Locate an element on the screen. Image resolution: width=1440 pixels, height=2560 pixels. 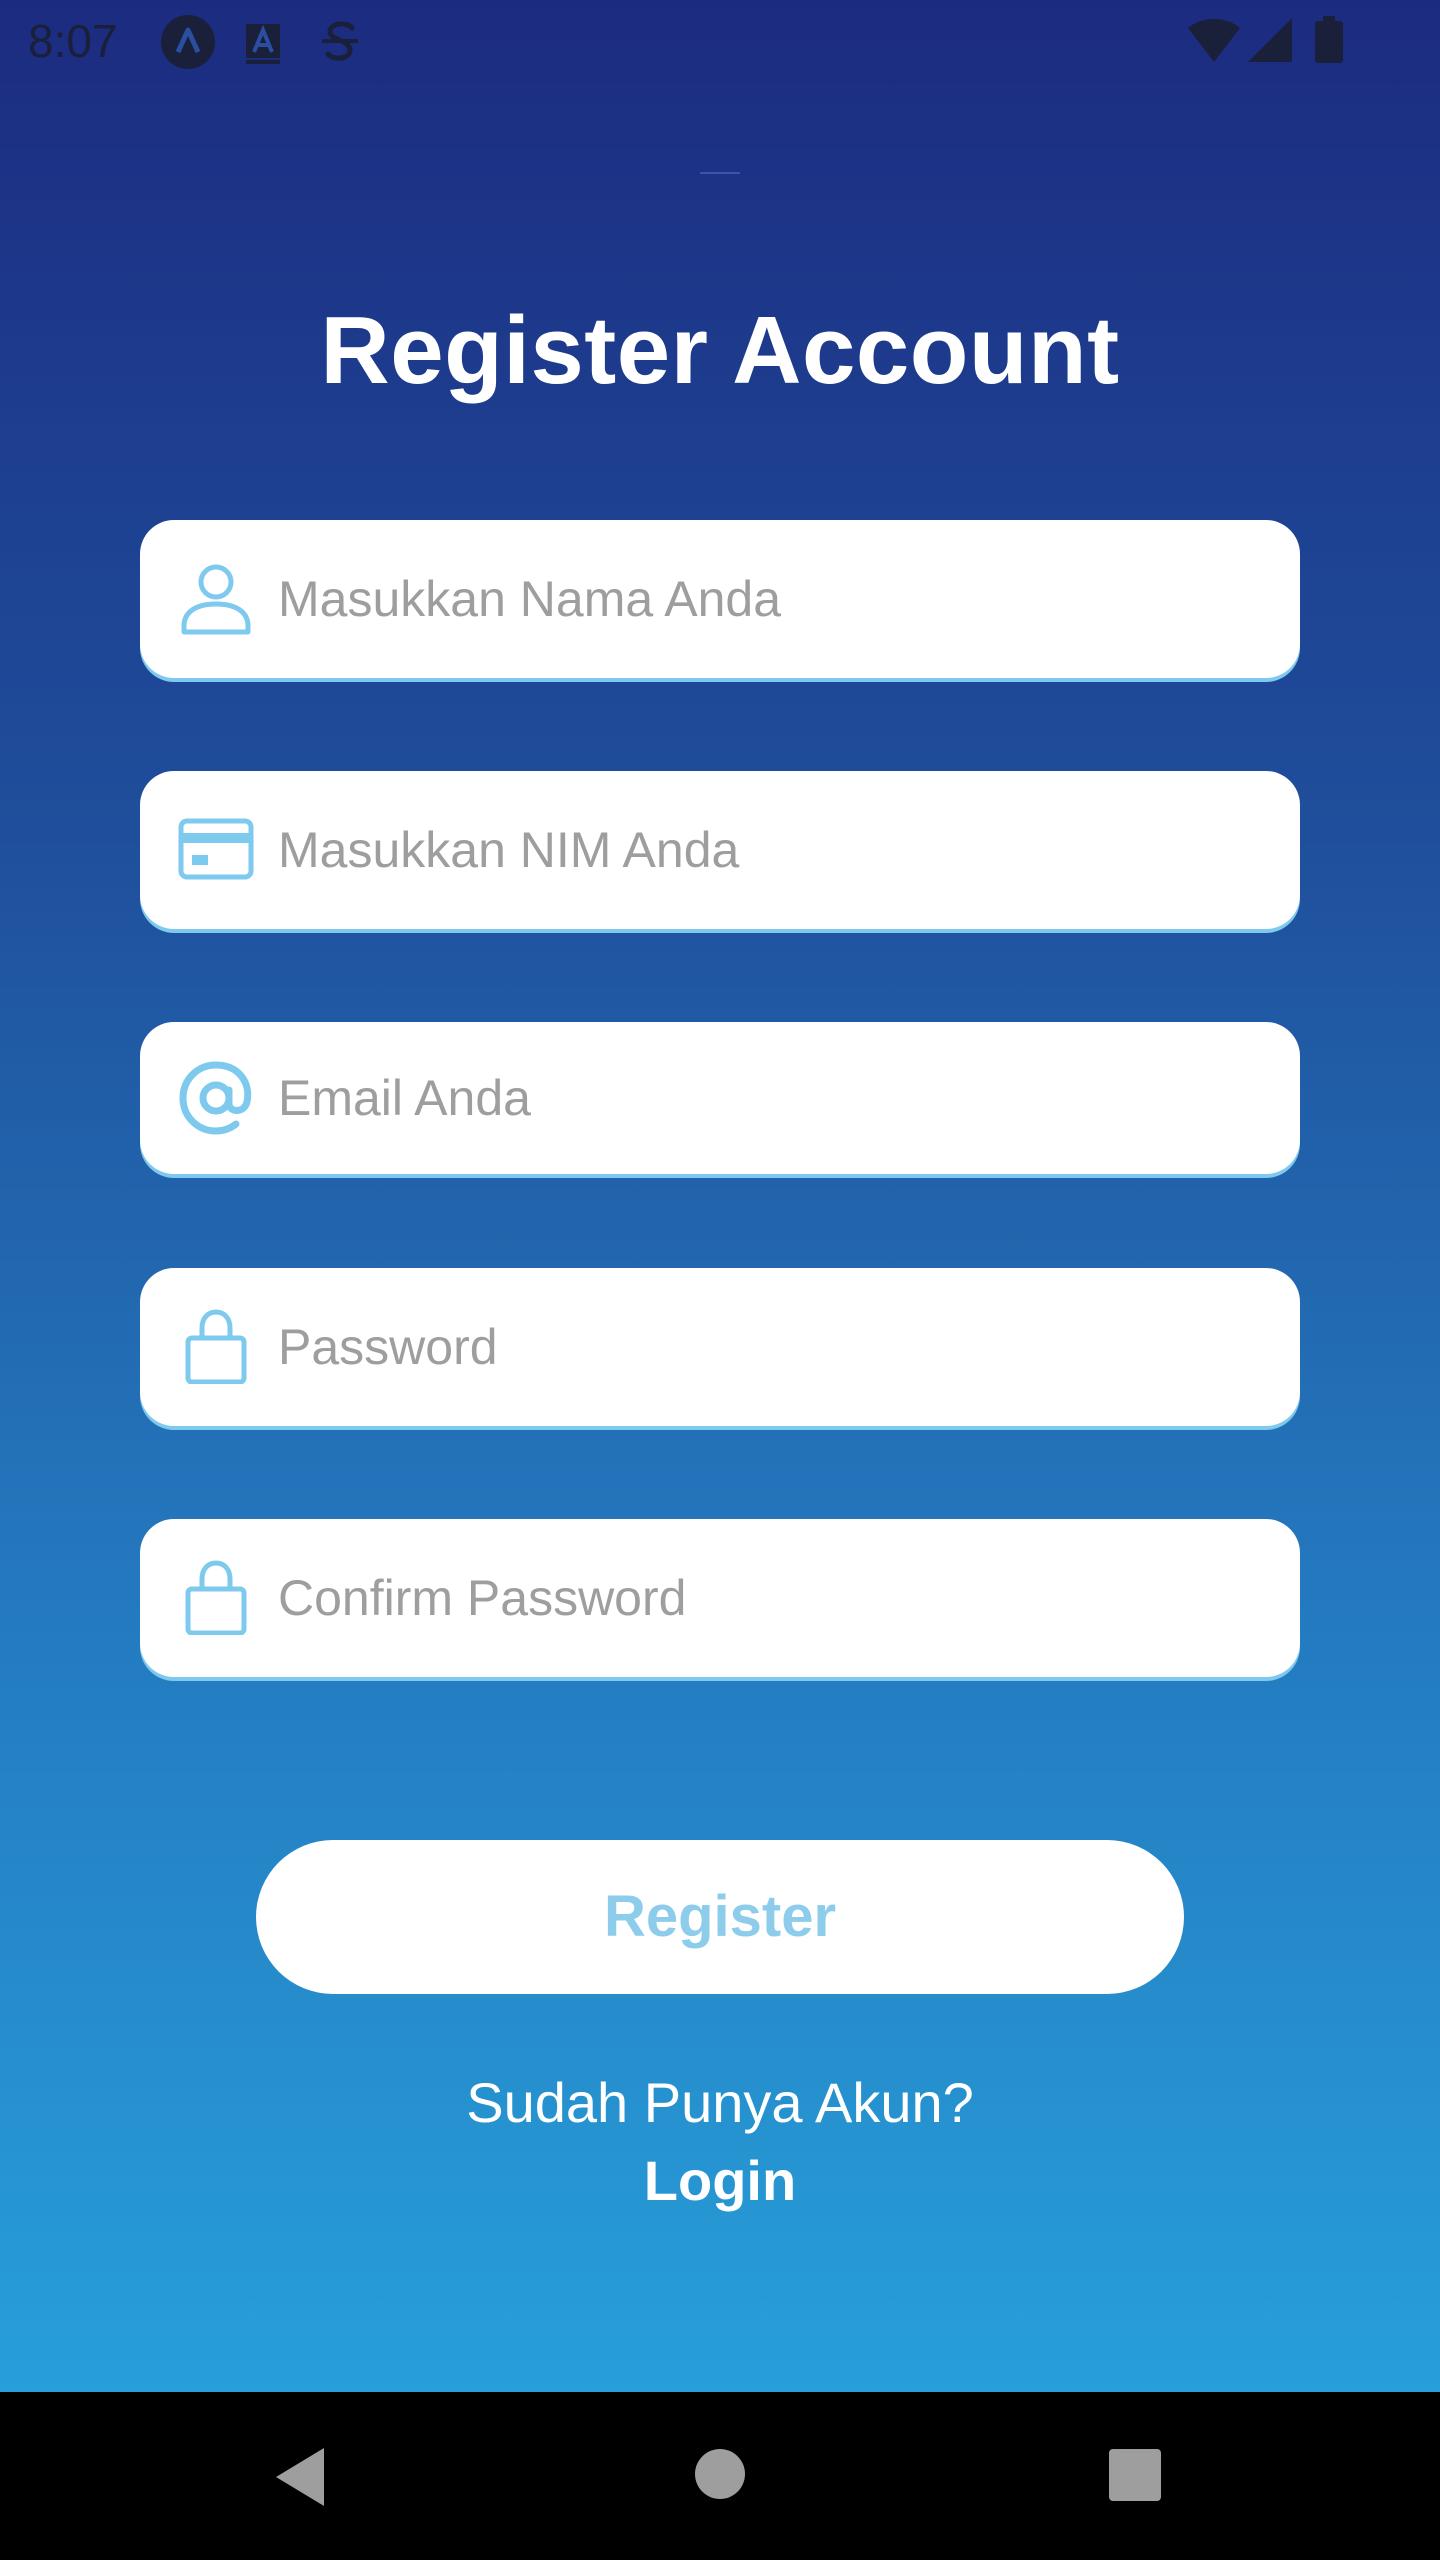
at-icon is located at coordinates (215, 1098).